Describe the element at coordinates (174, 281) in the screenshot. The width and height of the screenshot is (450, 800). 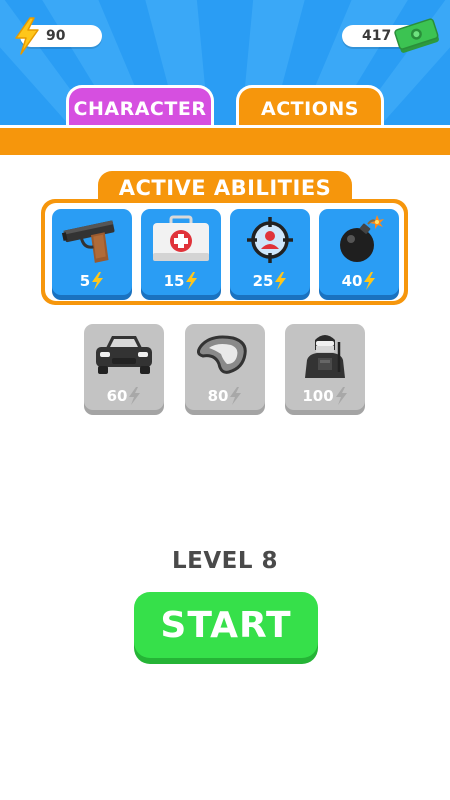
I see `cost-value: 15` at that location.